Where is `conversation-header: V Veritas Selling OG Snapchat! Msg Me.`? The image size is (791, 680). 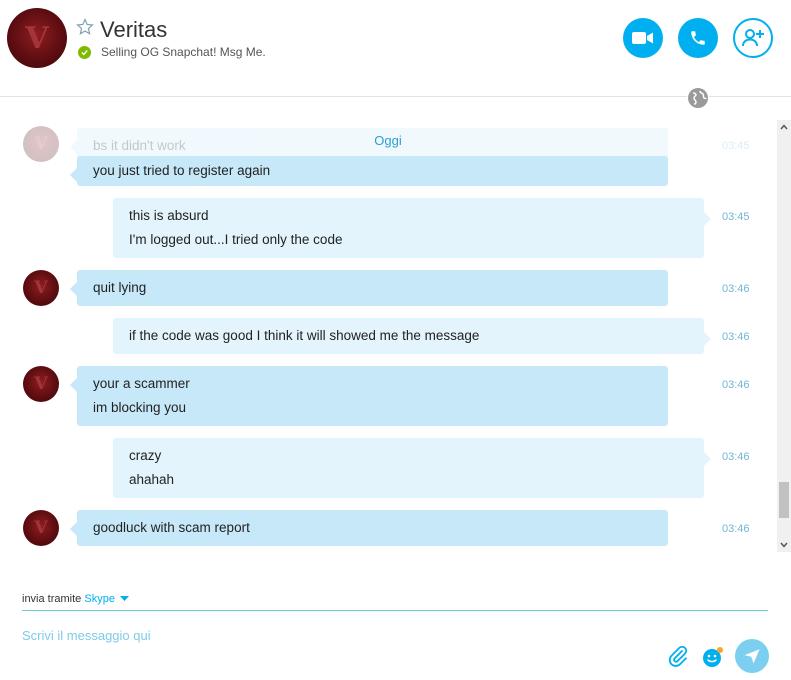 conversation-header: V Veritas Selling OG Snapchat! Msg Me. is located at coordinates (395, 48).